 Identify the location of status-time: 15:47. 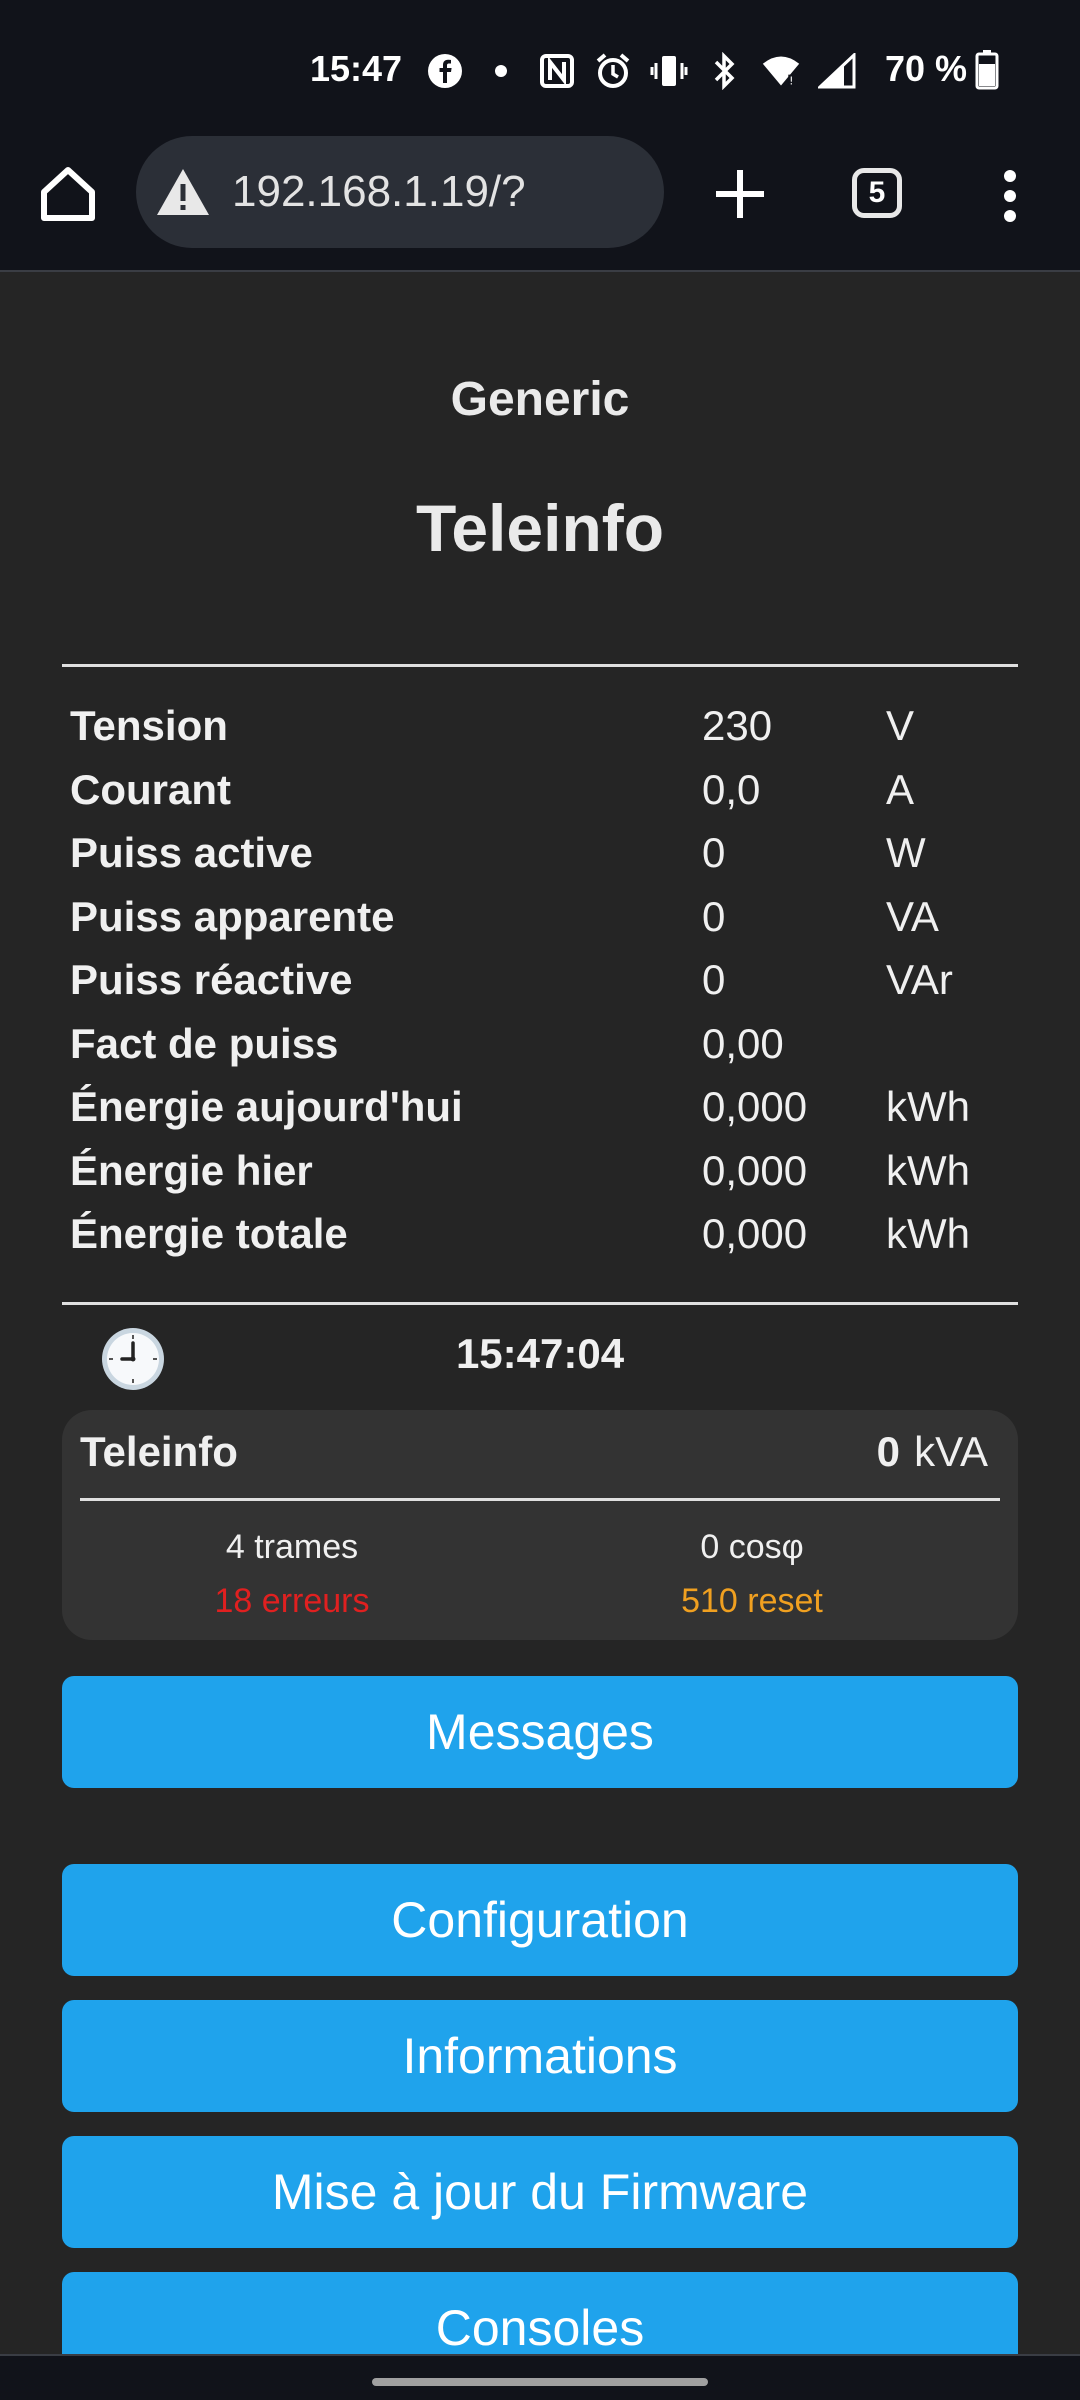
(356, 68).